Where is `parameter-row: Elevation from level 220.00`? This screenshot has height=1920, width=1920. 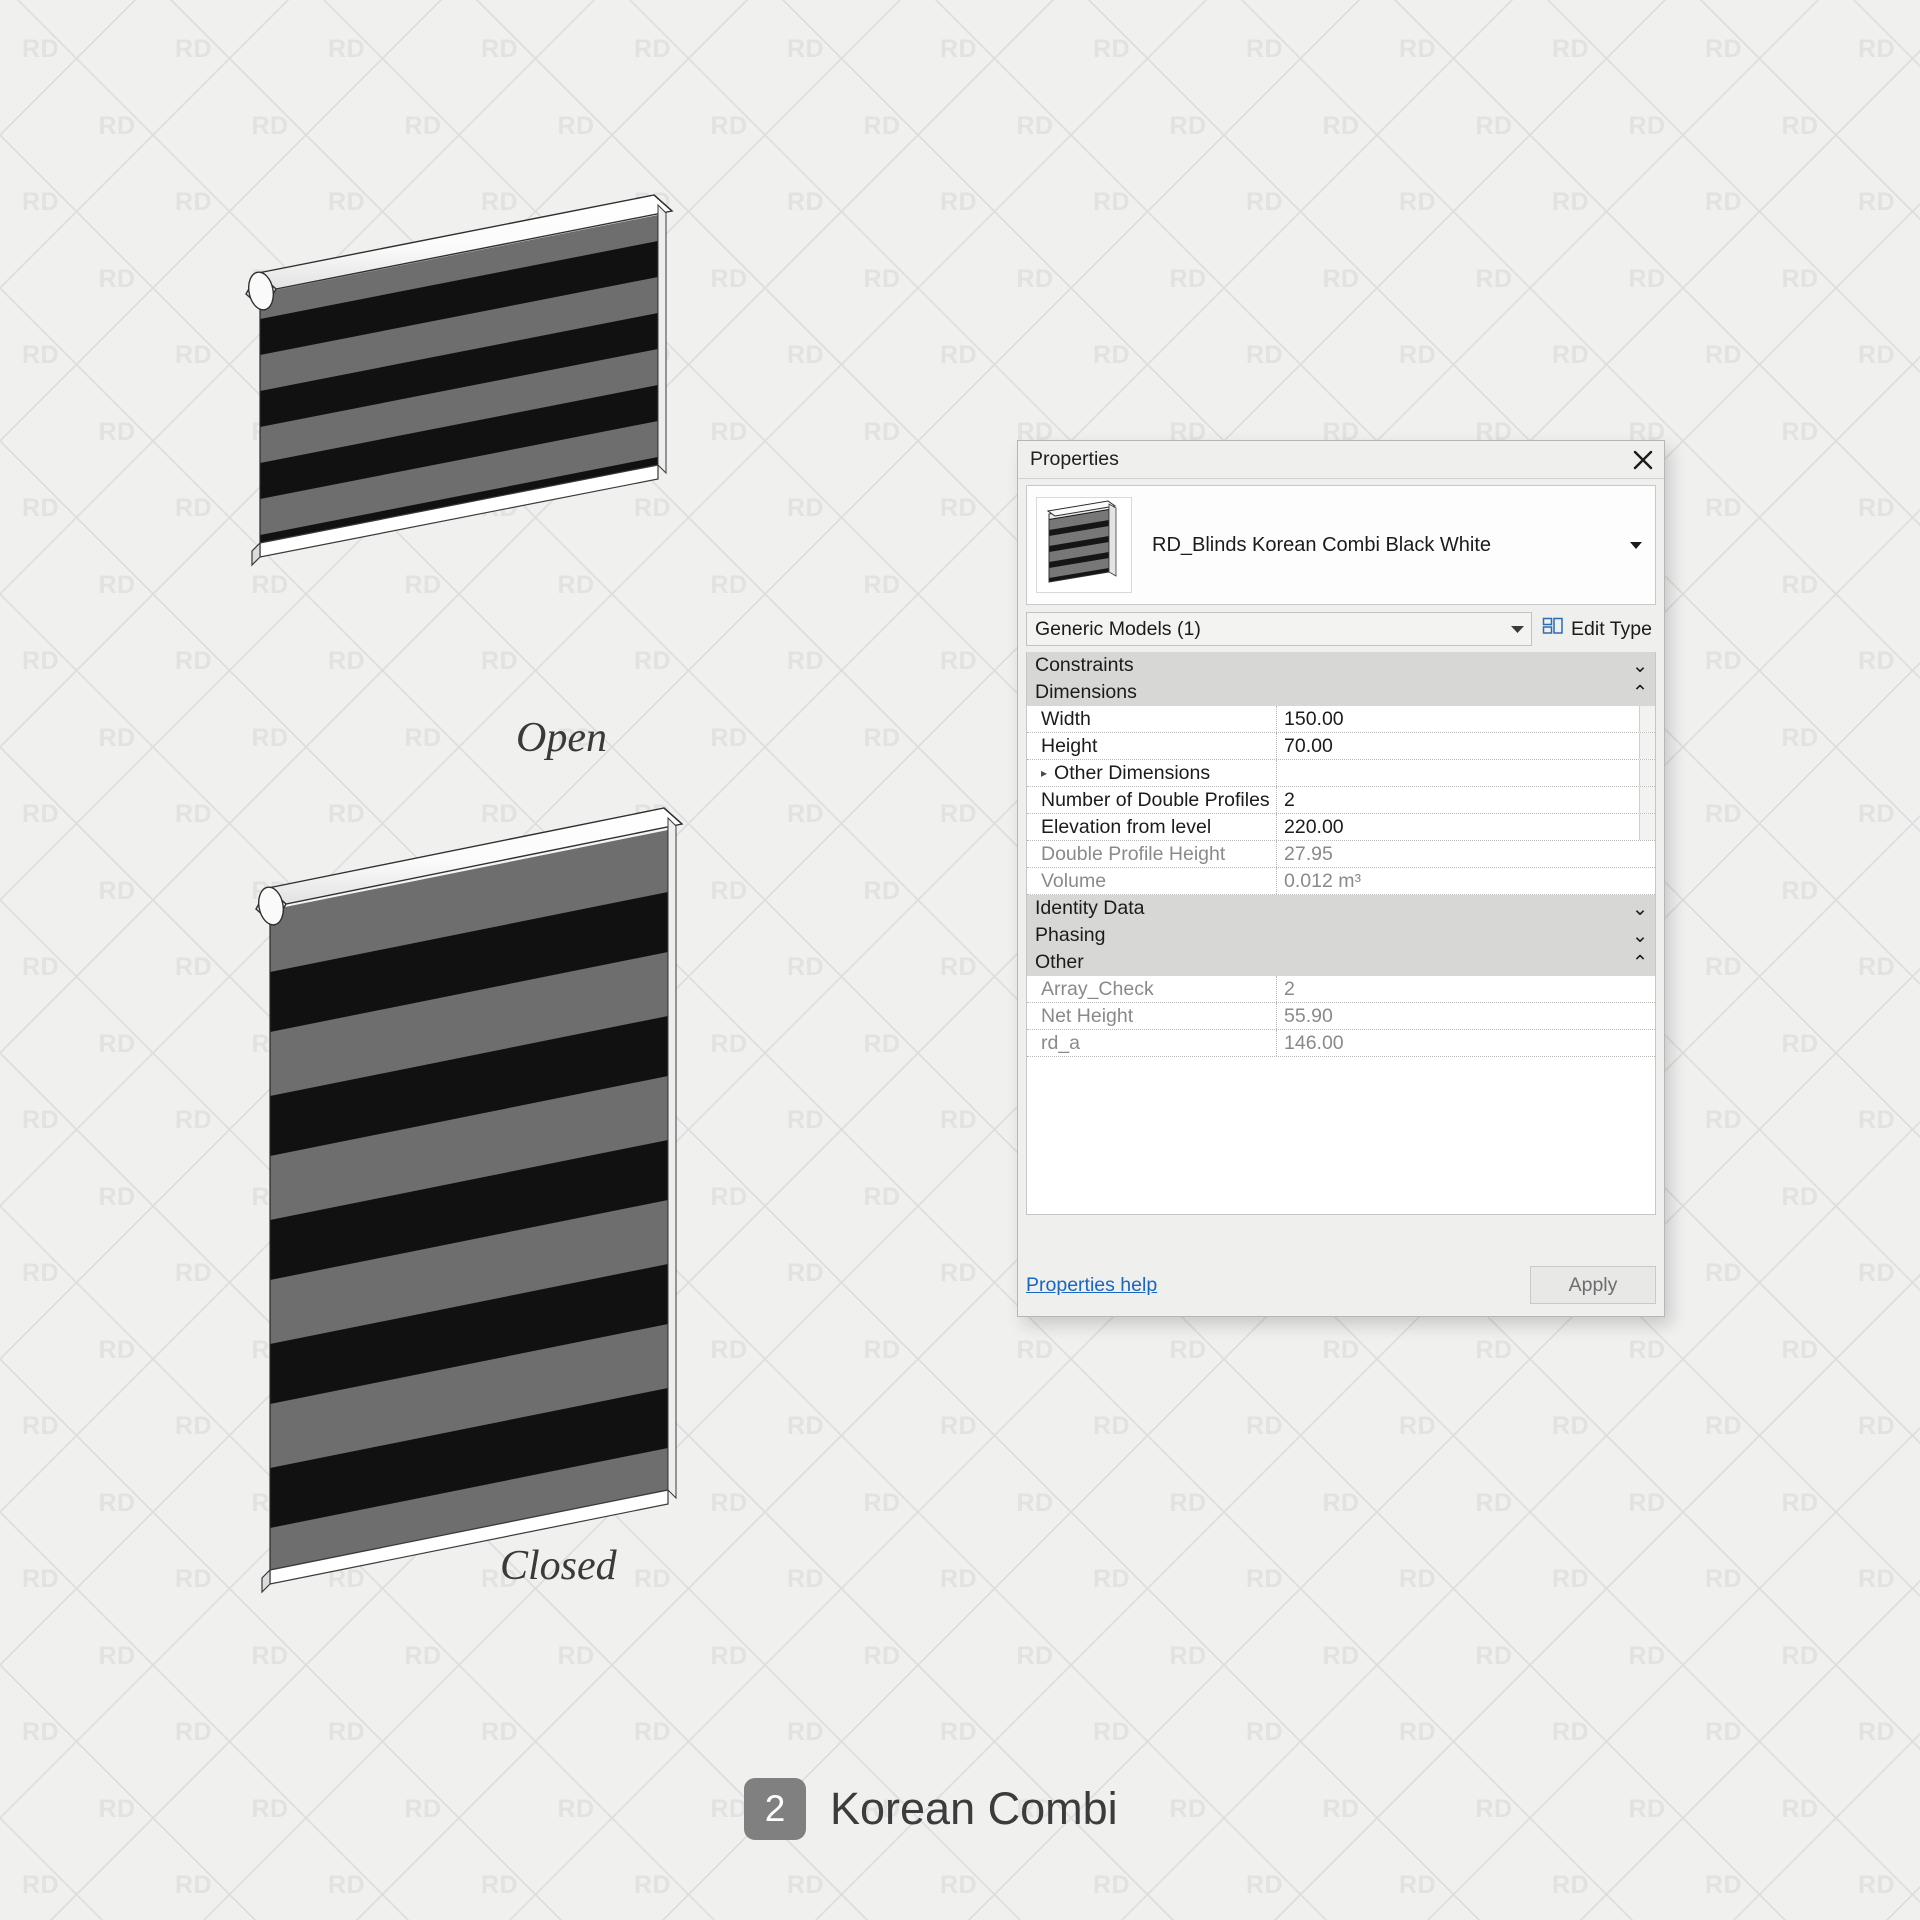 parameter-row: Elevation from level 220.00 is located at coordinates (1341, 827).